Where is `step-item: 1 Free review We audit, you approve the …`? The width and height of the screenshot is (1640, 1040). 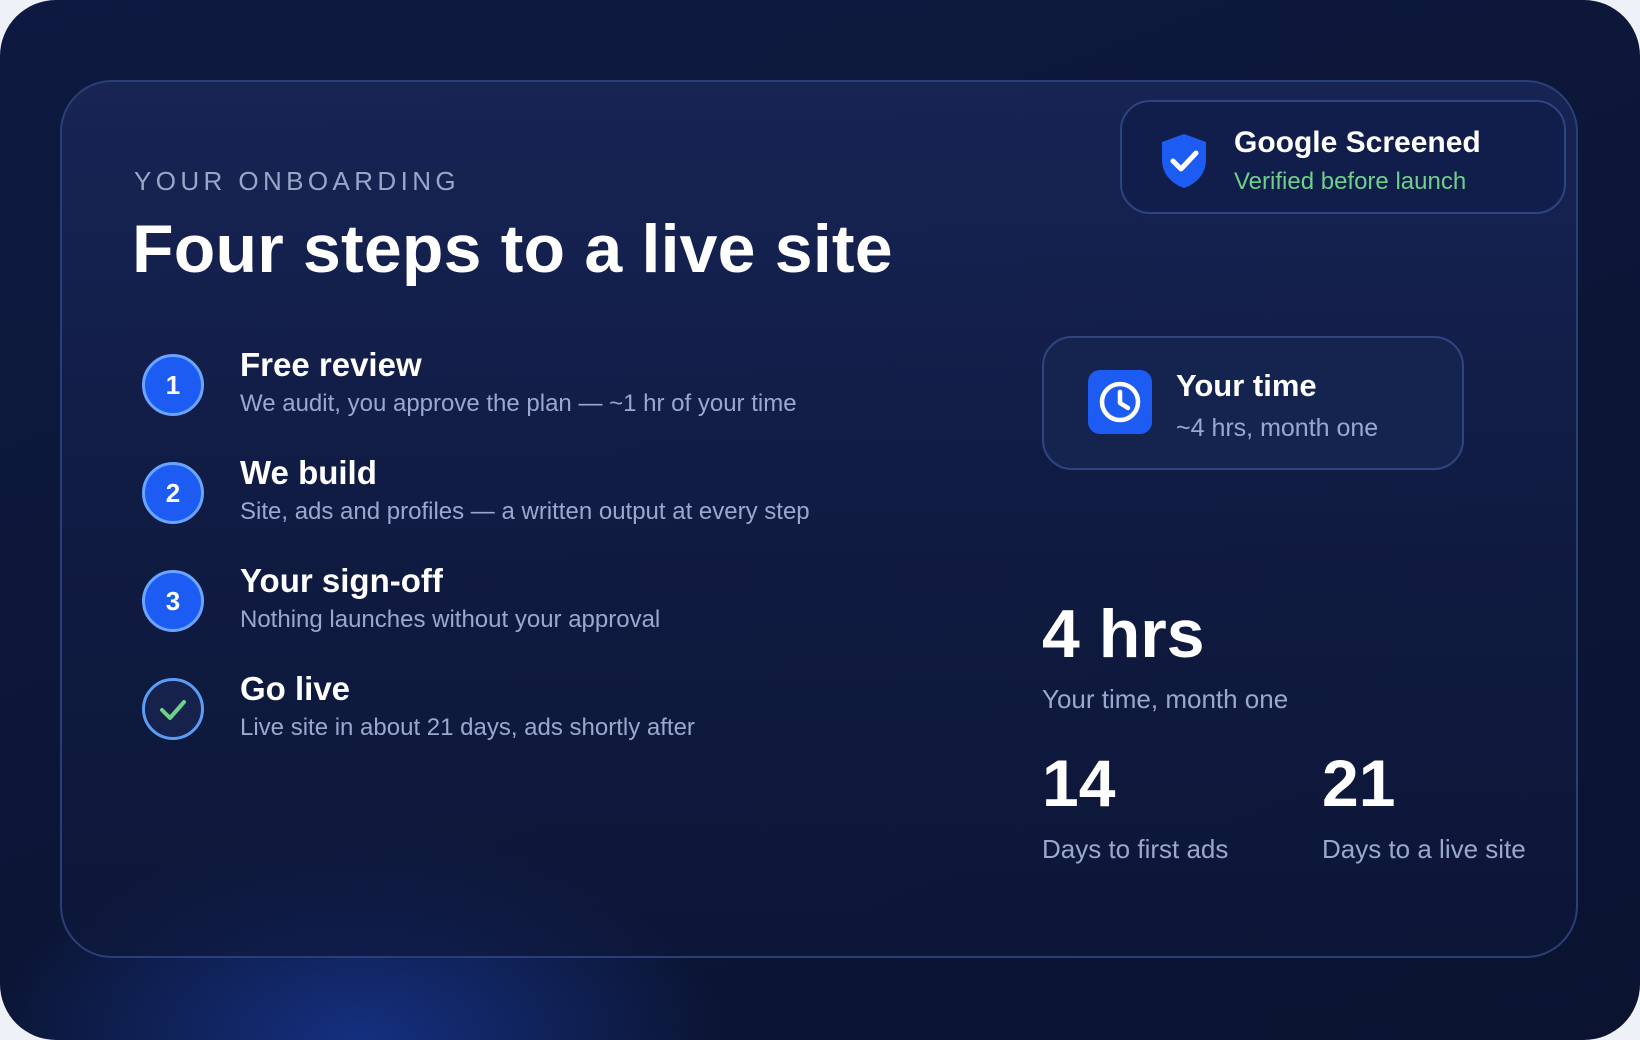
step-item: 1 Free review We audit, you approve the … is located at coordinates (554, 394).